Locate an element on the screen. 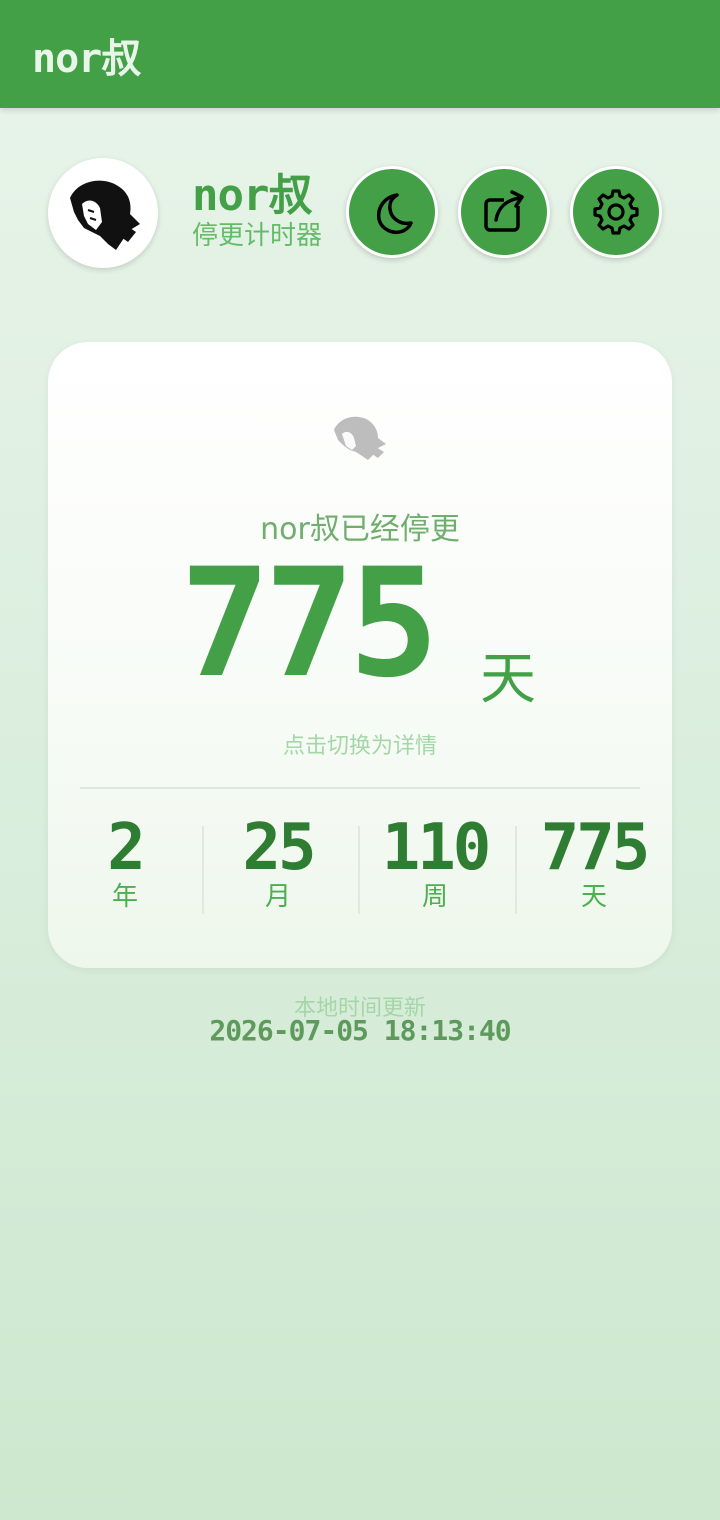 Image resolution: width=720 pixels, height=1520 pixels. stat-label: 月 is located at coordinates (277, 897).